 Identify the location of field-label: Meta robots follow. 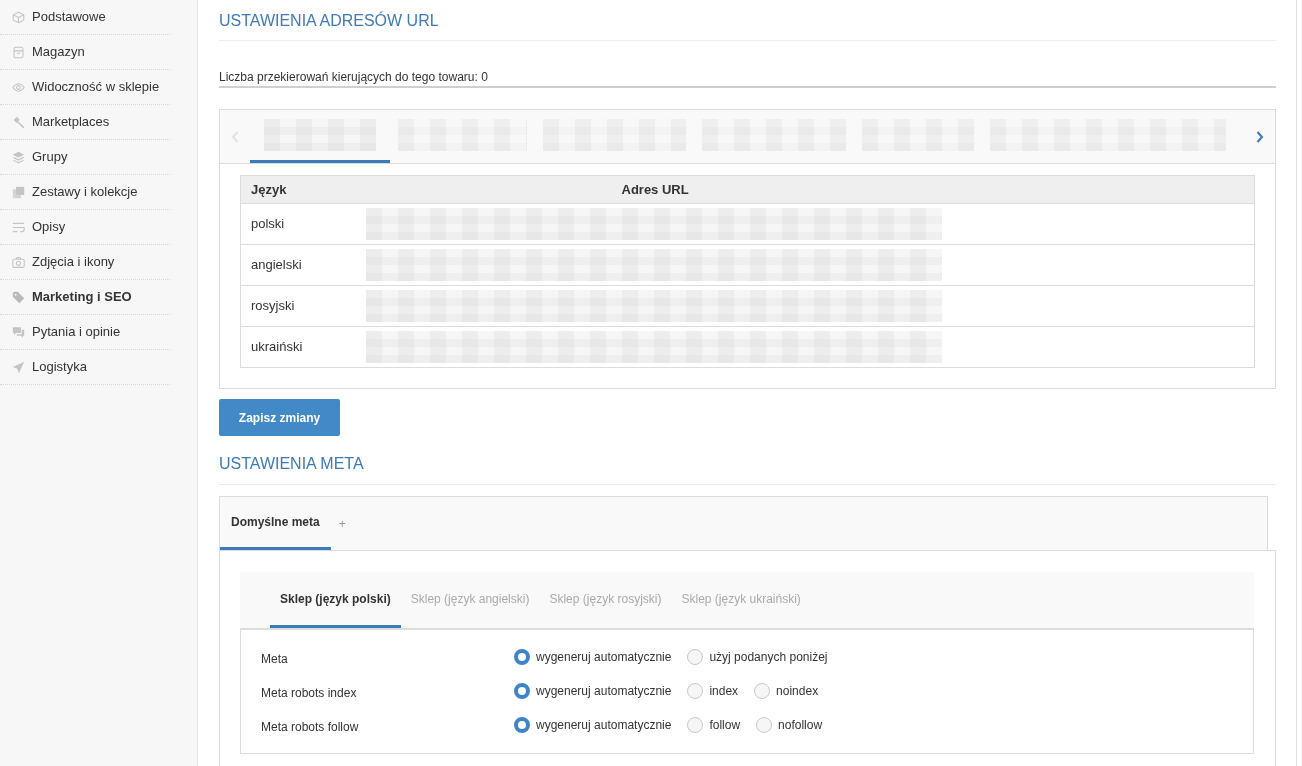
(310, 727).